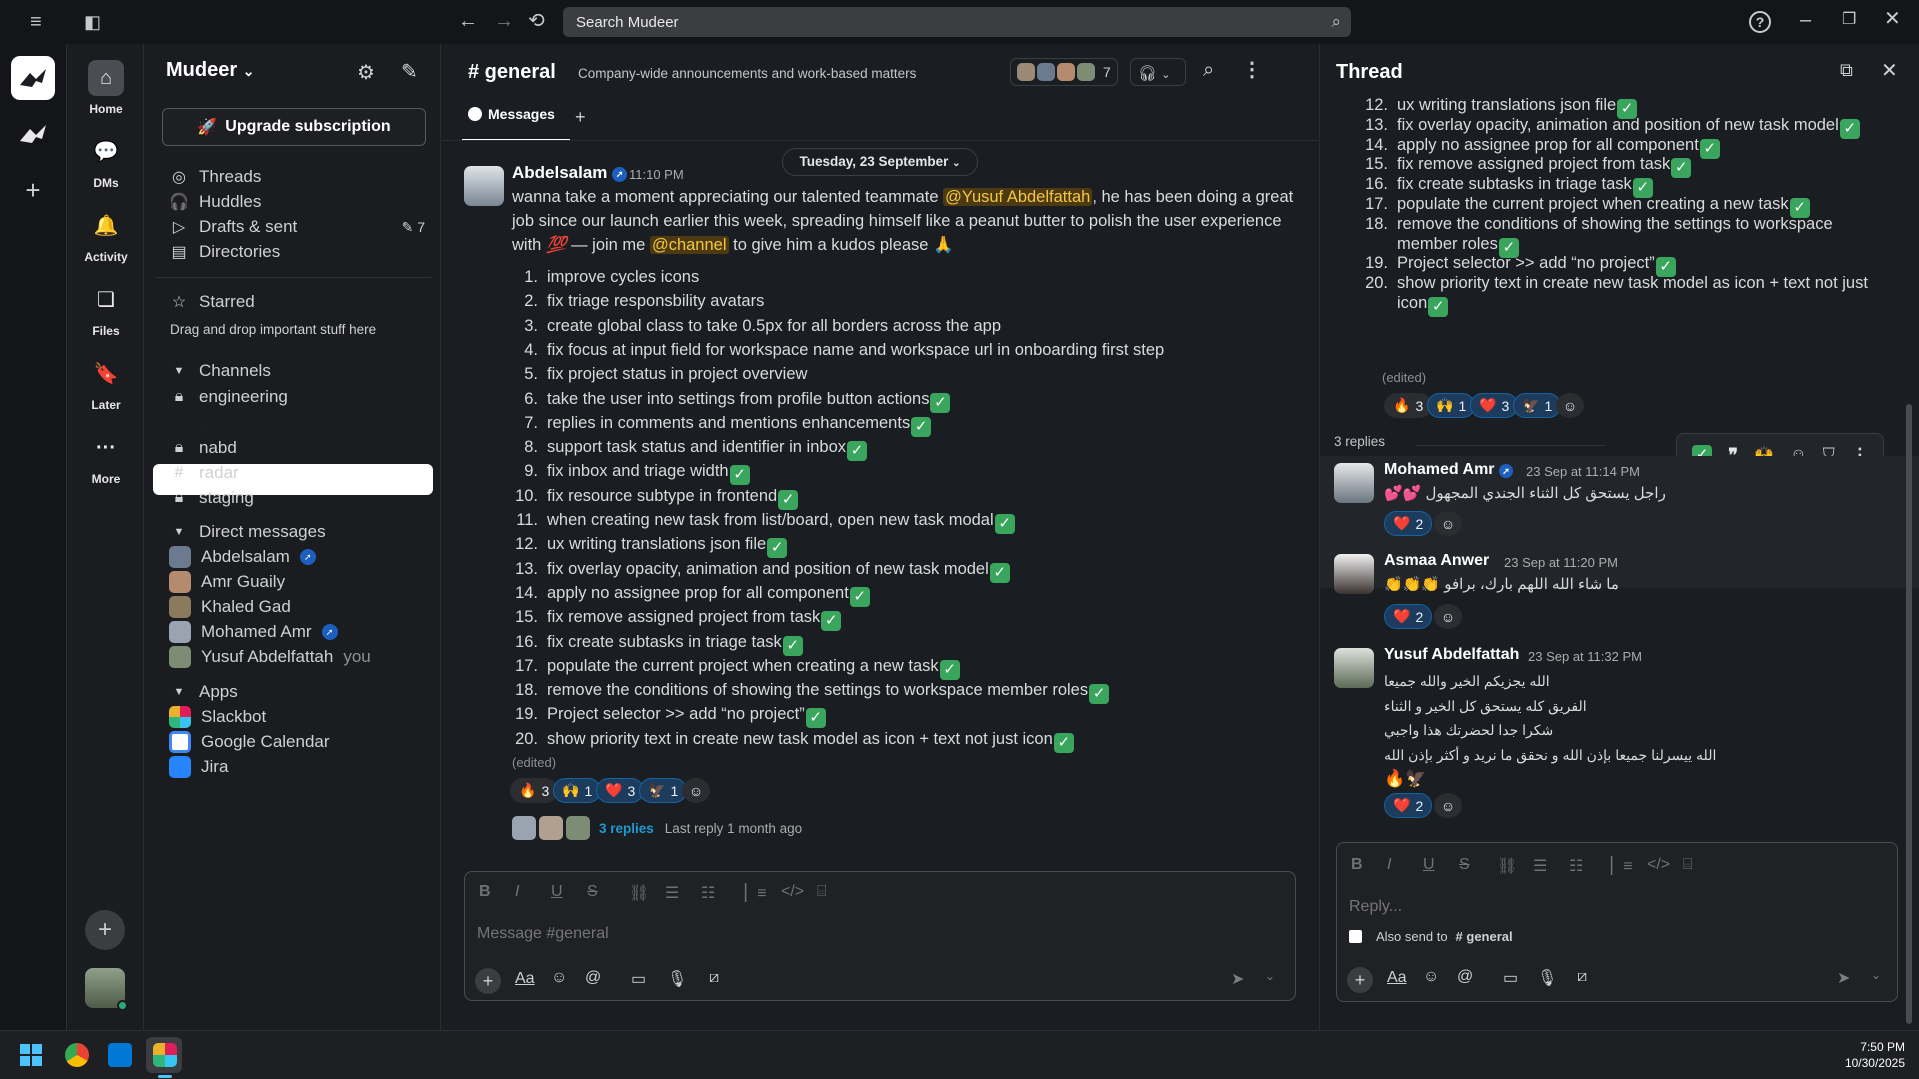 The image size is (1919, 1079). I want to click on add-button: +, so click(105, 930).